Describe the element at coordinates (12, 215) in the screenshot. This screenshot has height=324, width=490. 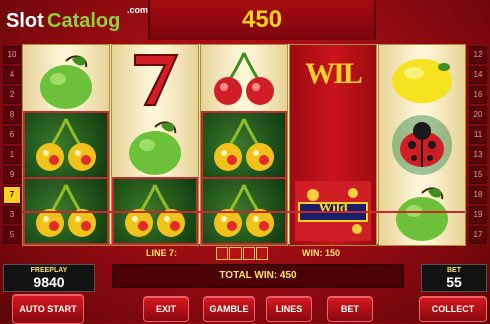
I see `left-line-3: 3` at that location.